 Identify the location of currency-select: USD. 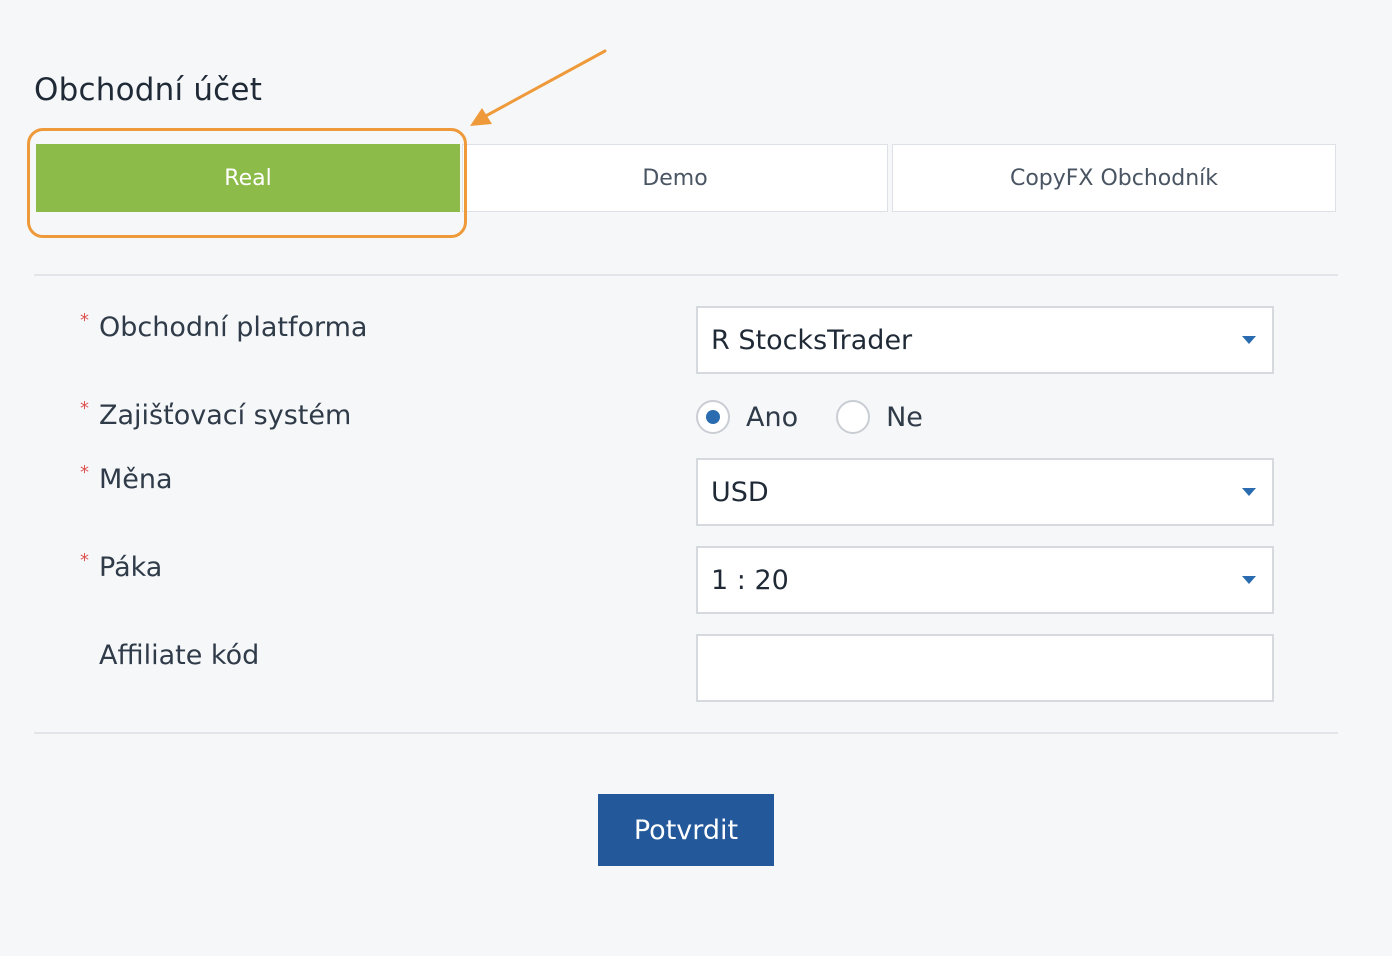
(985, 492).